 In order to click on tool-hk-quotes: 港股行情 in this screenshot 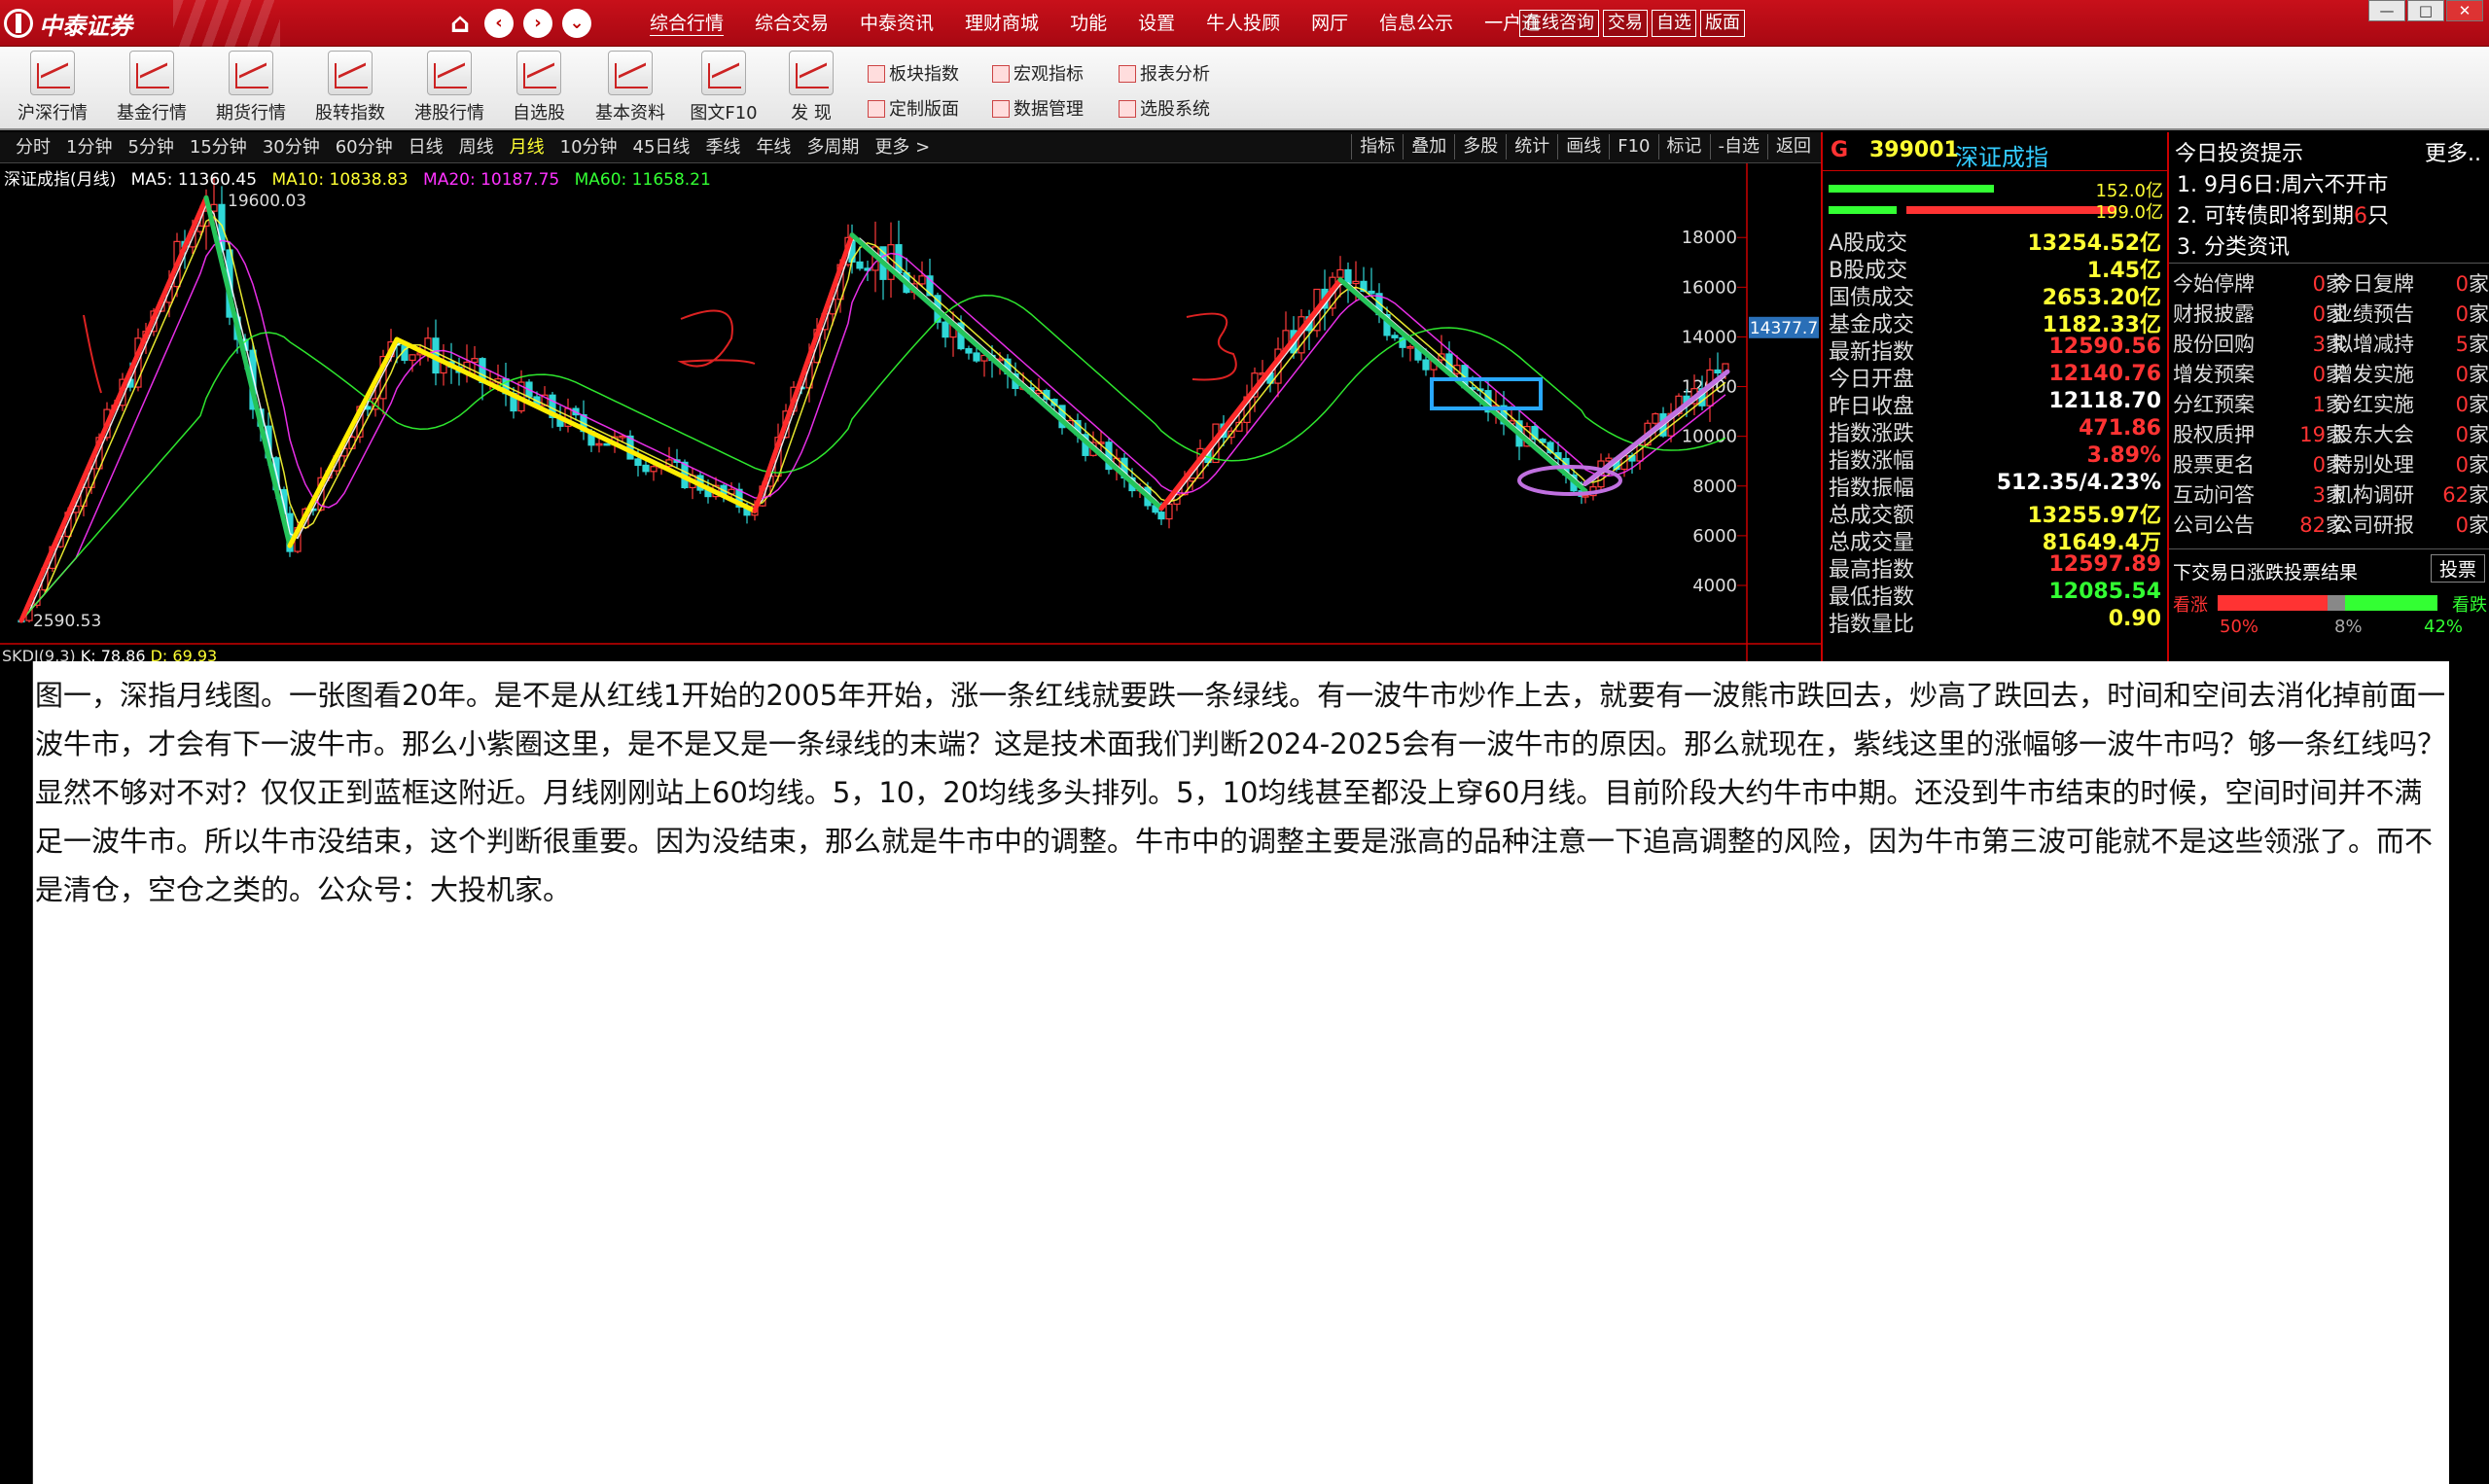, I will do `click(449, 88)`.